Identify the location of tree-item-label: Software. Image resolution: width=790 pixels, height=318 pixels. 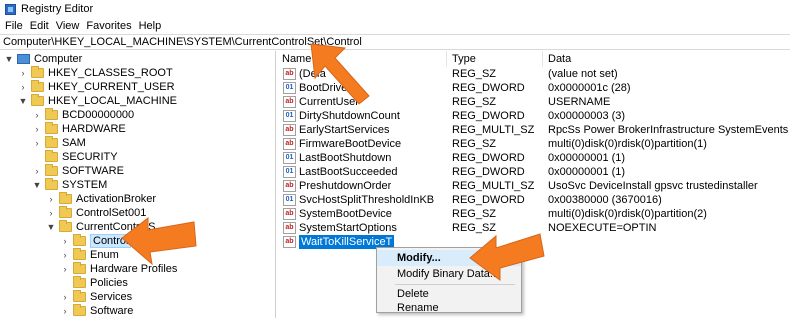
(112, 311).